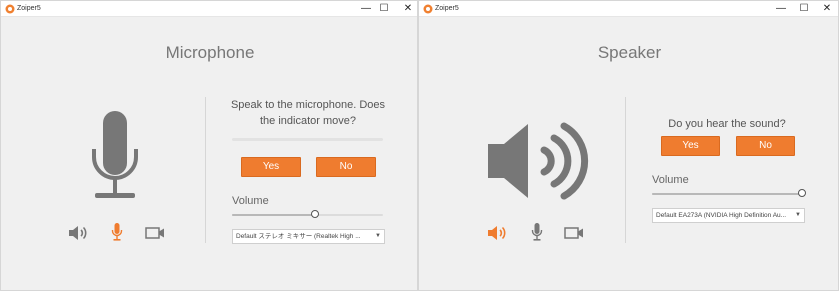  What do you see at coordinates (727, 124) in the screenshot?
I see `test-prompt: Do you hear the sound?` at bounding box center [727, 124].